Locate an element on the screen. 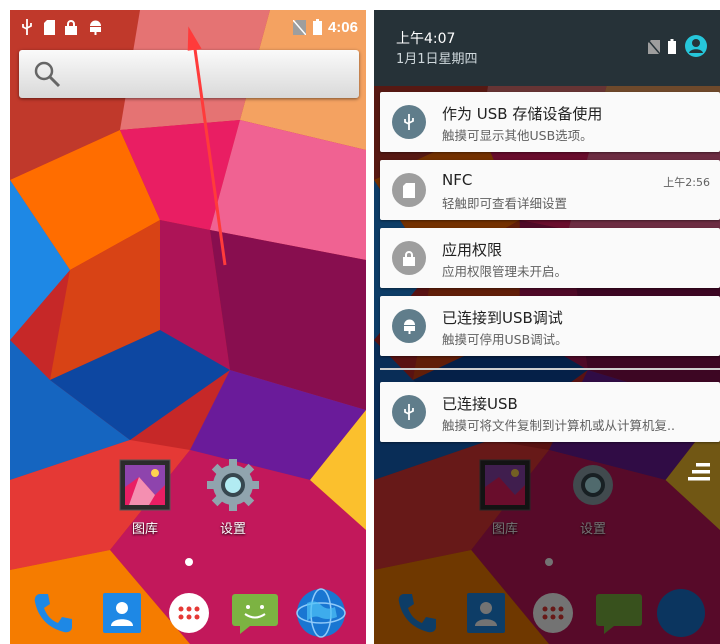 Image resolution: width=720 pixels, height=644 pixels. app-settings: 设置 is located at coordinates (233, 497).